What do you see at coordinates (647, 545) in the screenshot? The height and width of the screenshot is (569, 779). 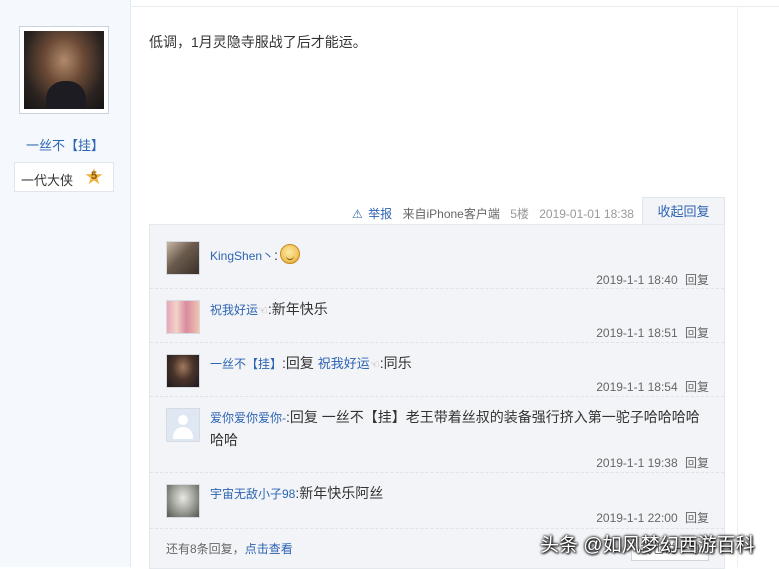 I see `watermark: 头条 @如风梦幻西游百科` at bounding box center [647, 545].